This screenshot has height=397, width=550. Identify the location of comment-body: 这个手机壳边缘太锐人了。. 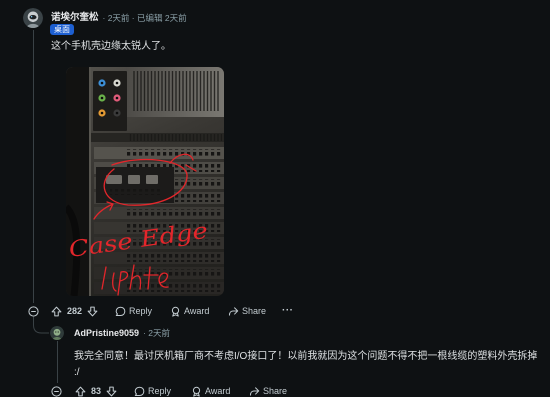
(111, 46).